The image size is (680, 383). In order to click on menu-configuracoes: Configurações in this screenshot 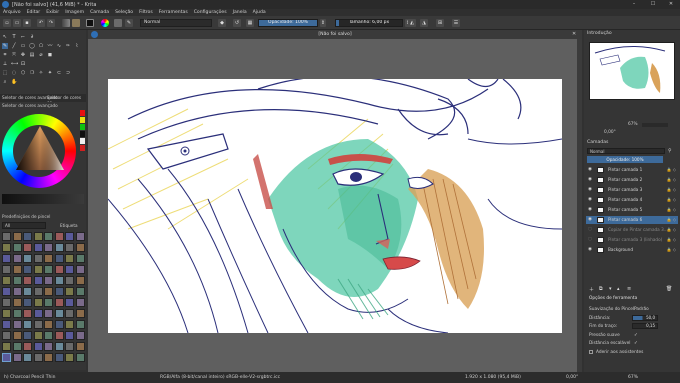, I will do `click(210, 12)`.